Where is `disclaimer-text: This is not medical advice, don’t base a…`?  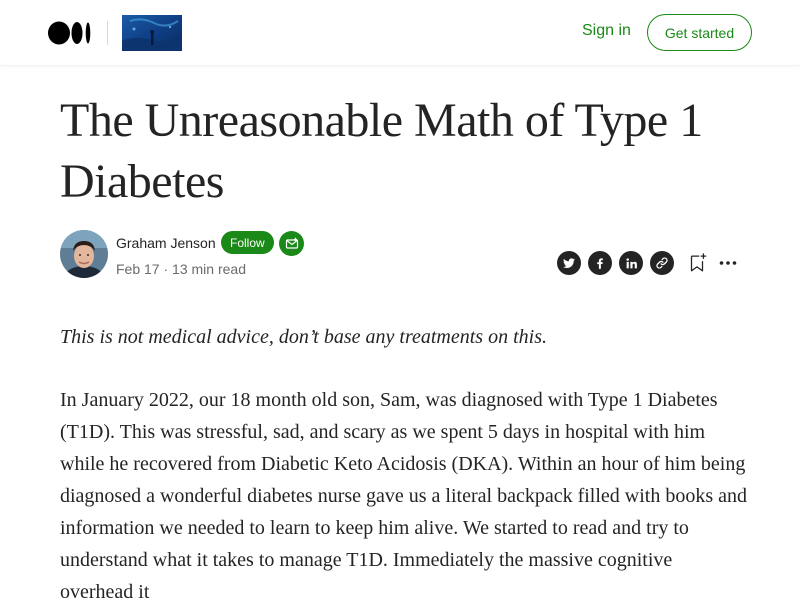
disclaimer-text: This is not medical advice, don’t base a… is located at coordinates (303, 337).